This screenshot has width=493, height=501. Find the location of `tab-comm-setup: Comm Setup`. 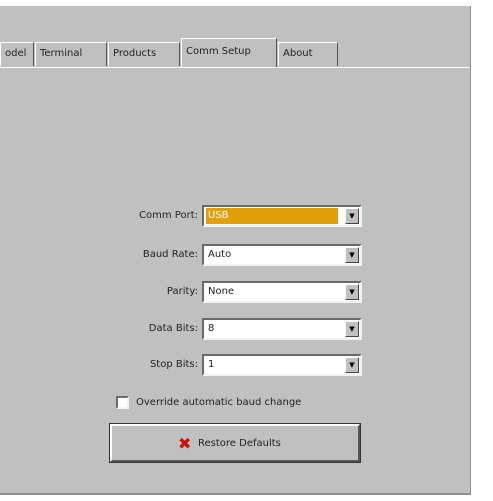

tab-comm-setup: Comm Setup is located at coordinates (229, 53).